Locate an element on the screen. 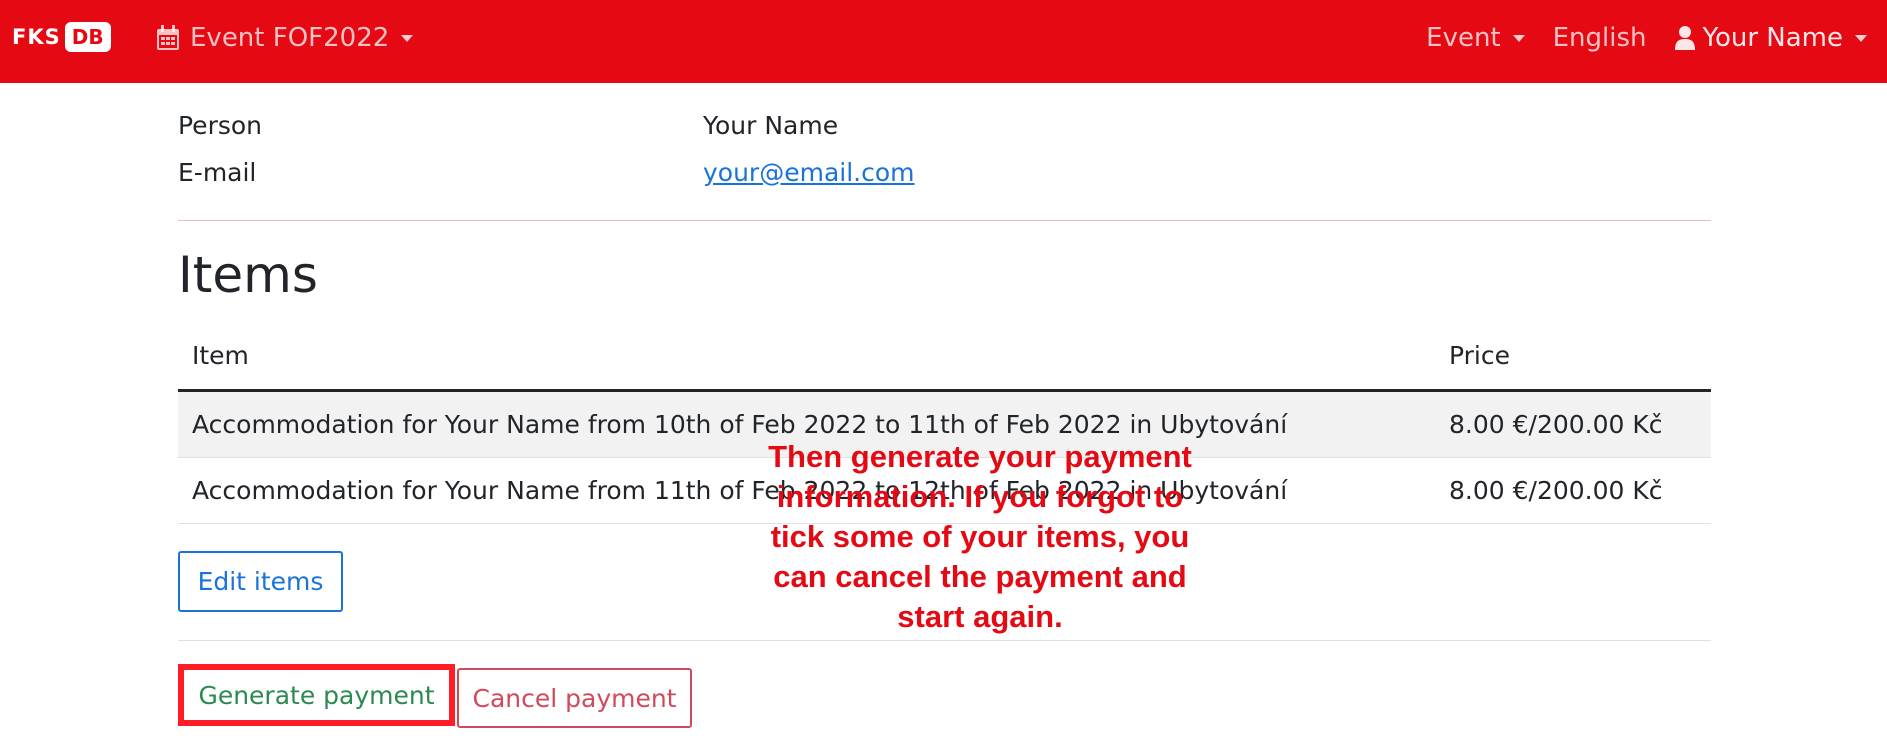 This screenshot has width=1887, height=753. user-name-label: Your Name is located at coordinates (1772, 38).